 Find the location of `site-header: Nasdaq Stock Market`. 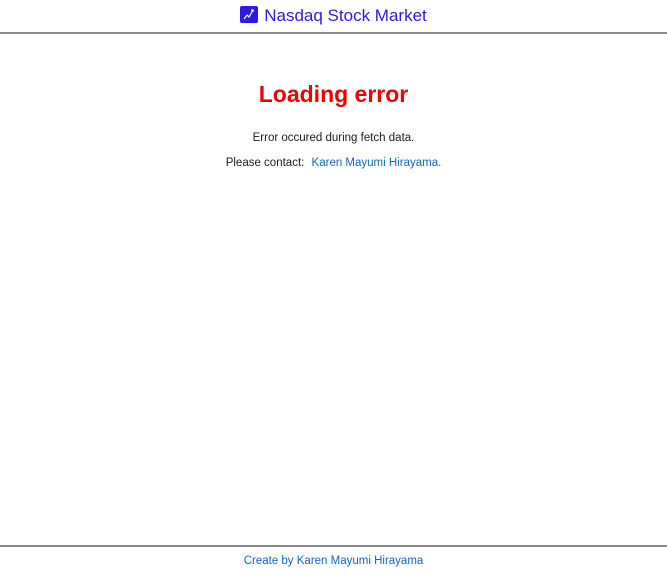

site-header: Nasdaq Stock Market is located at coordinates (333, 17).